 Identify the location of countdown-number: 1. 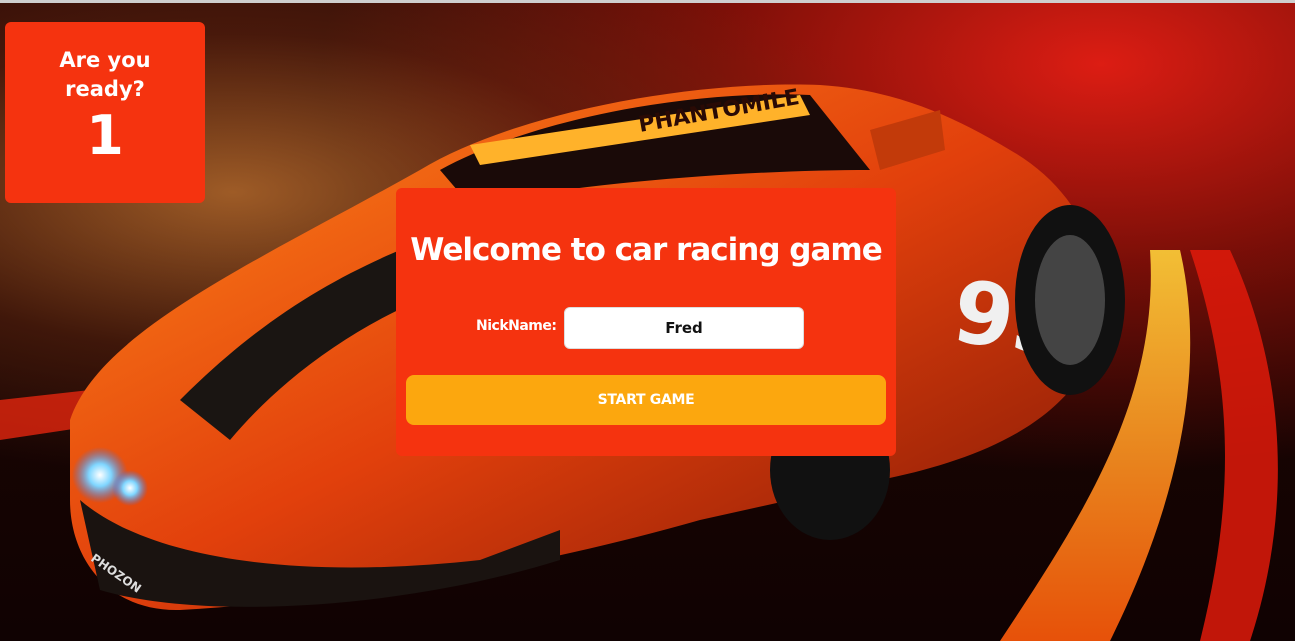
(105, 135).